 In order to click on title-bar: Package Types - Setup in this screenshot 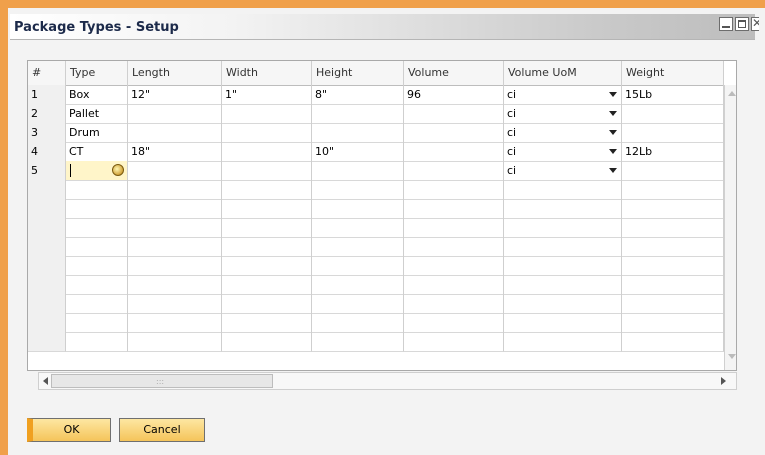, I will do `click(384, 27)`.